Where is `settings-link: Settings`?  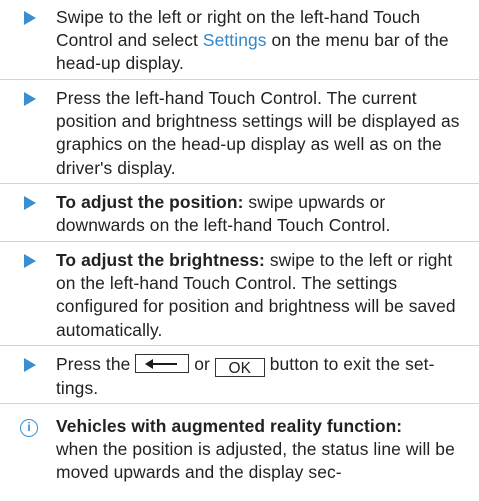 settings-link: Settings is located at coordinates (235, 40).